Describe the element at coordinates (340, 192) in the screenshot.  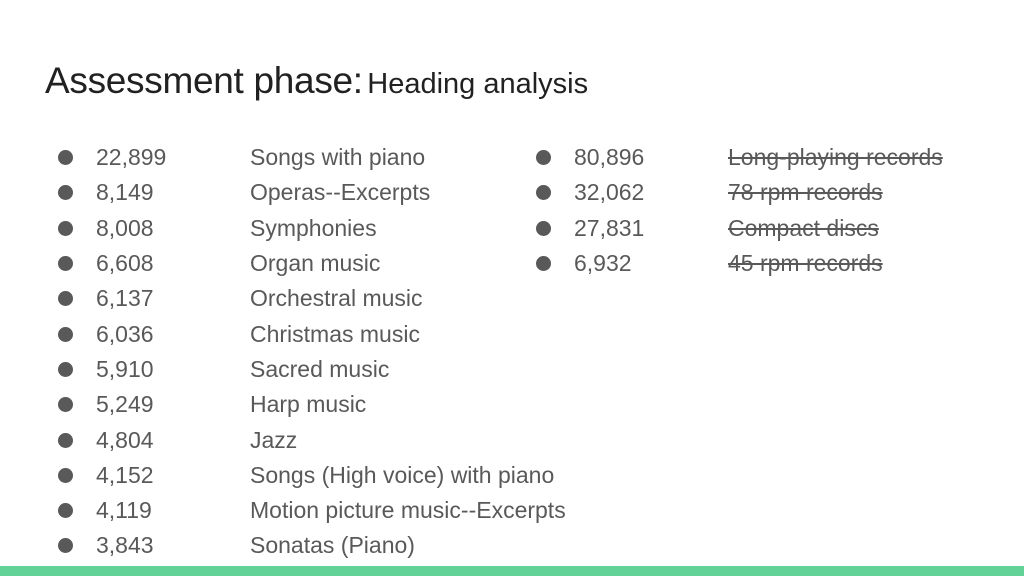
I see `heading-label: Operas--Excerpts` at that location.